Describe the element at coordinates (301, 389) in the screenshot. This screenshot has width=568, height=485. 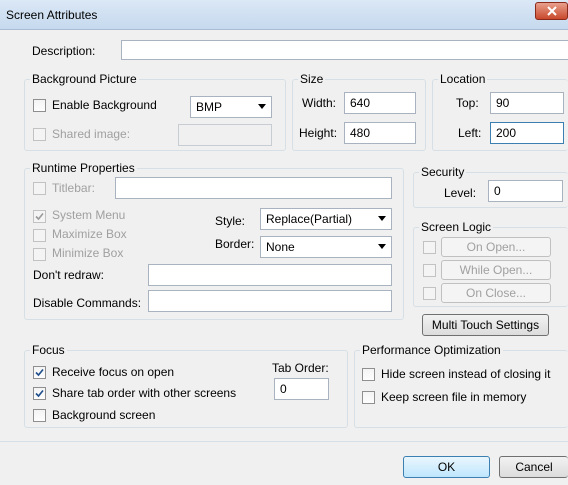
I see `tab-order-input: 0` at that location.